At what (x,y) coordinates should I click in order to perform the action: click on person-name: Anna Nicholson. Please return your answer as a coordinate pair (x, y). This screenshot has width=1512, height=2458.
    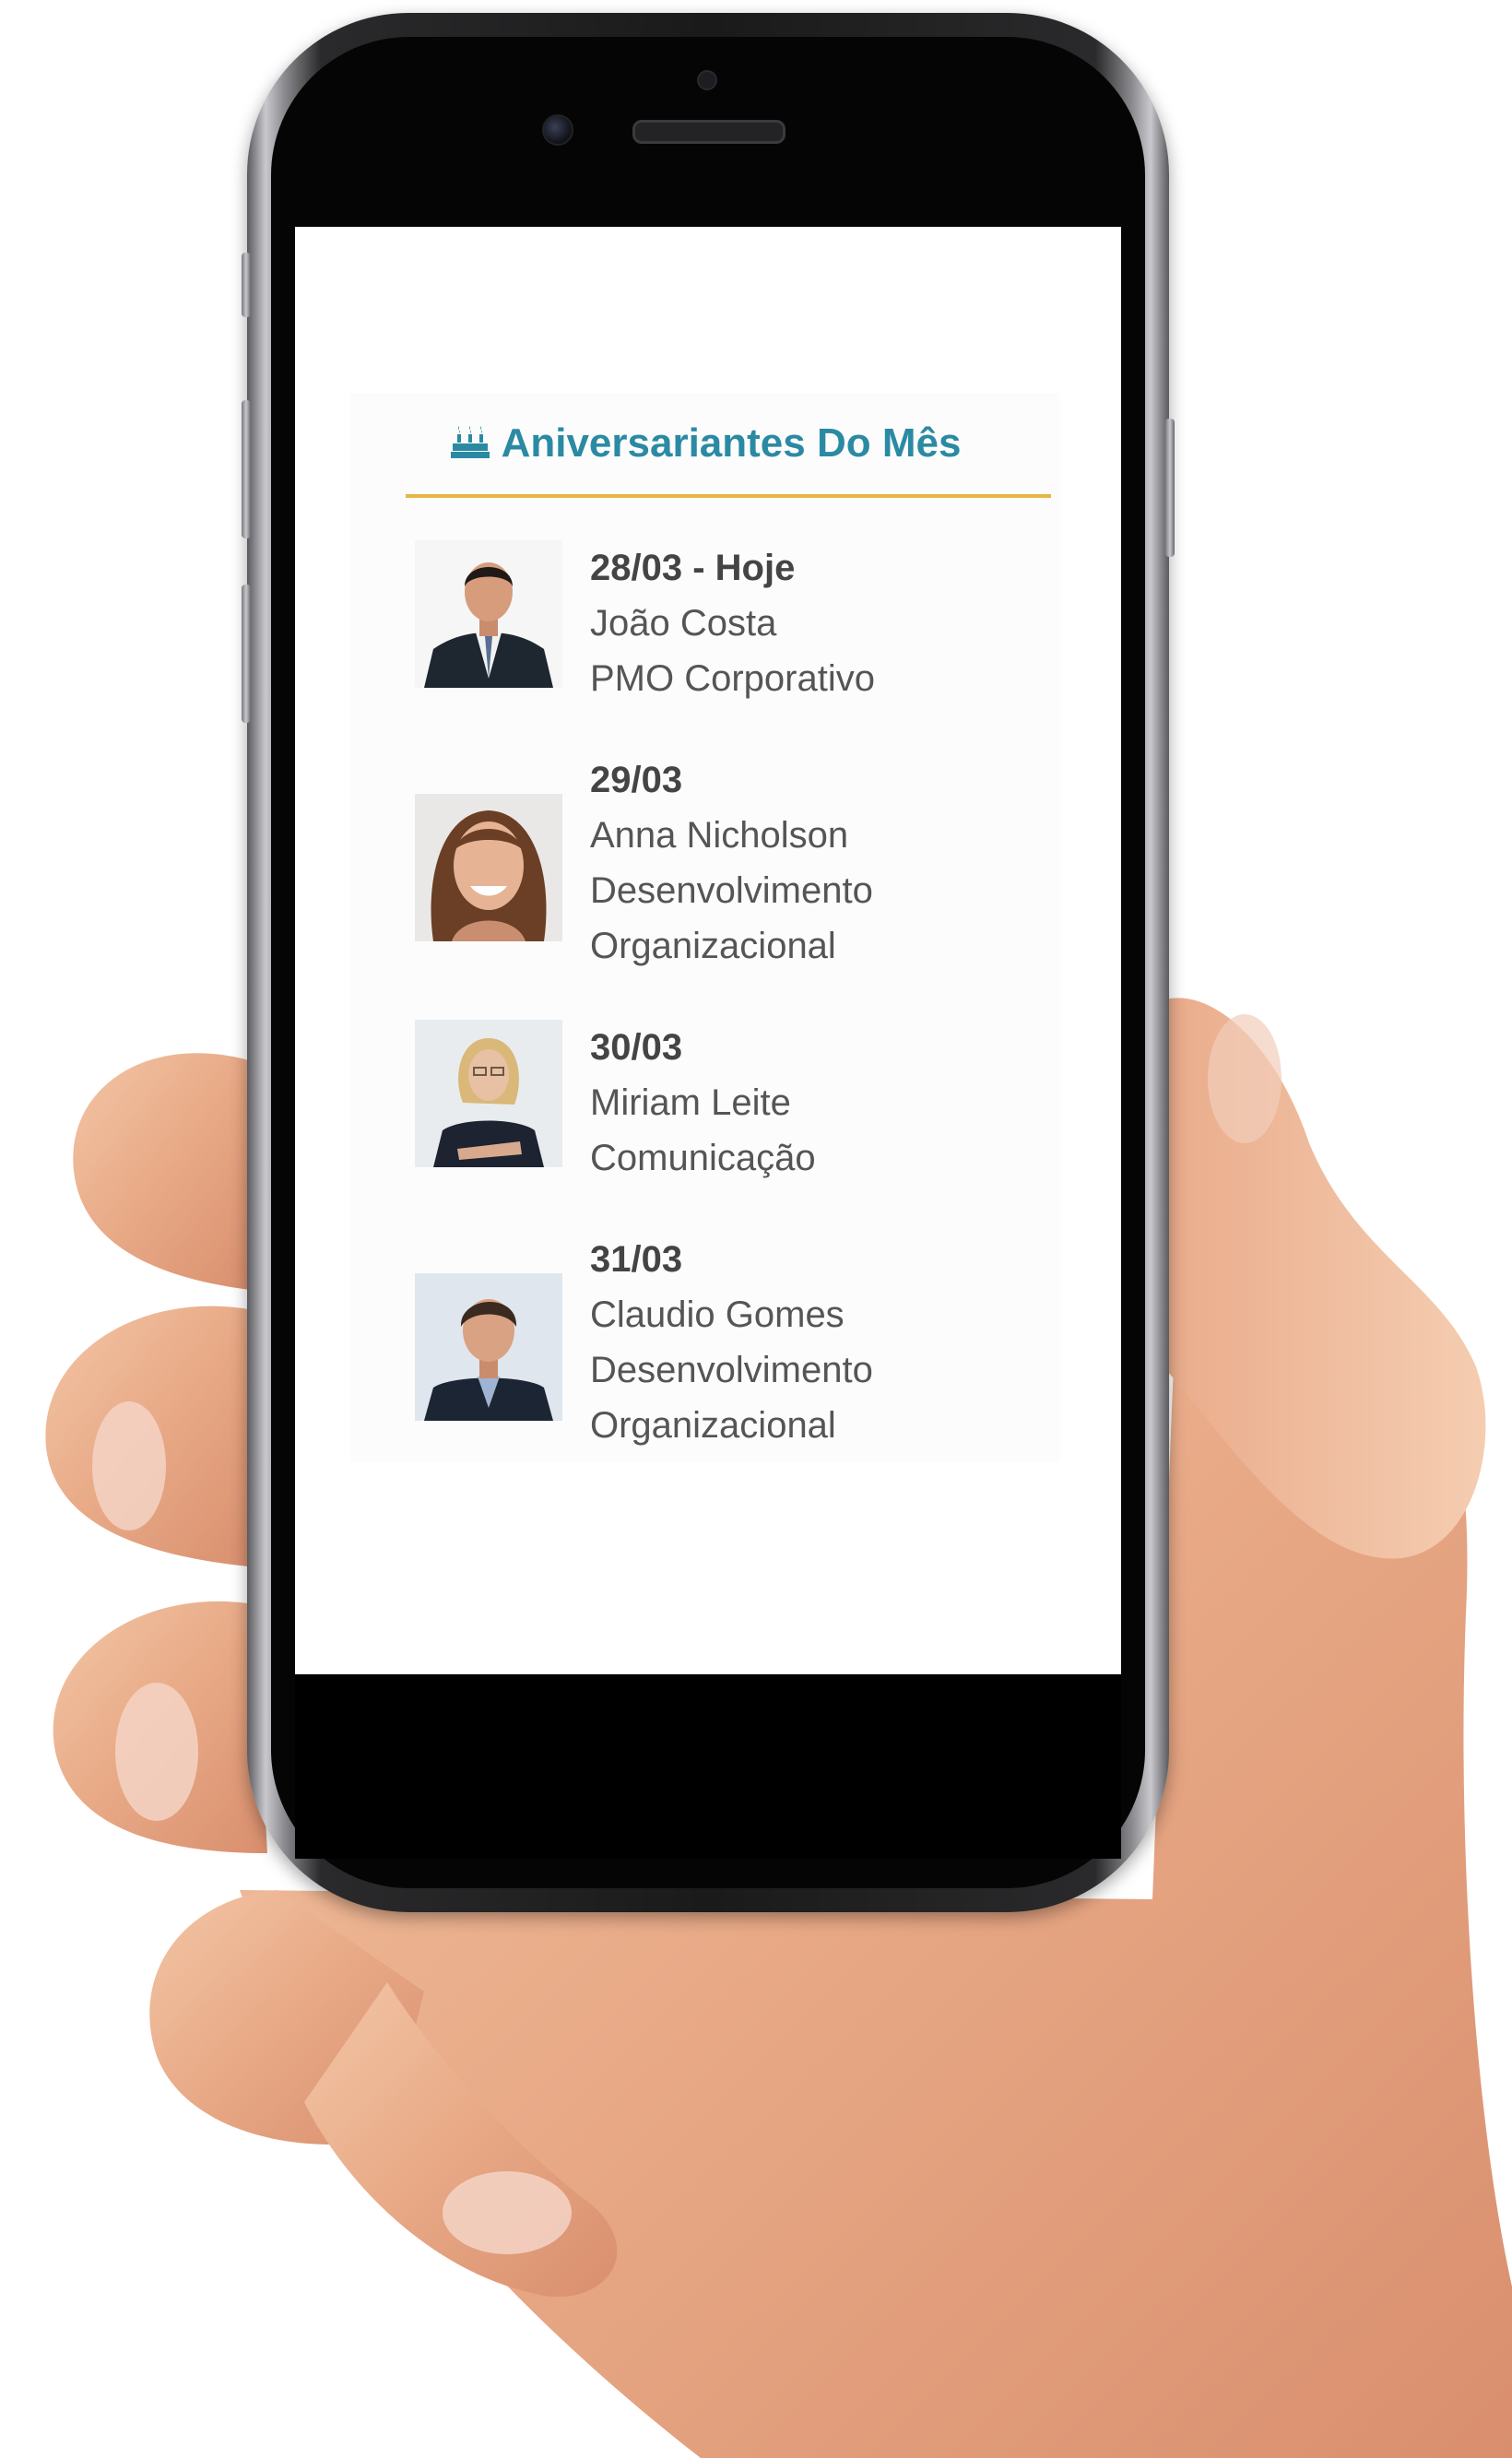
    Looking at the image, I should click on (719, 835).